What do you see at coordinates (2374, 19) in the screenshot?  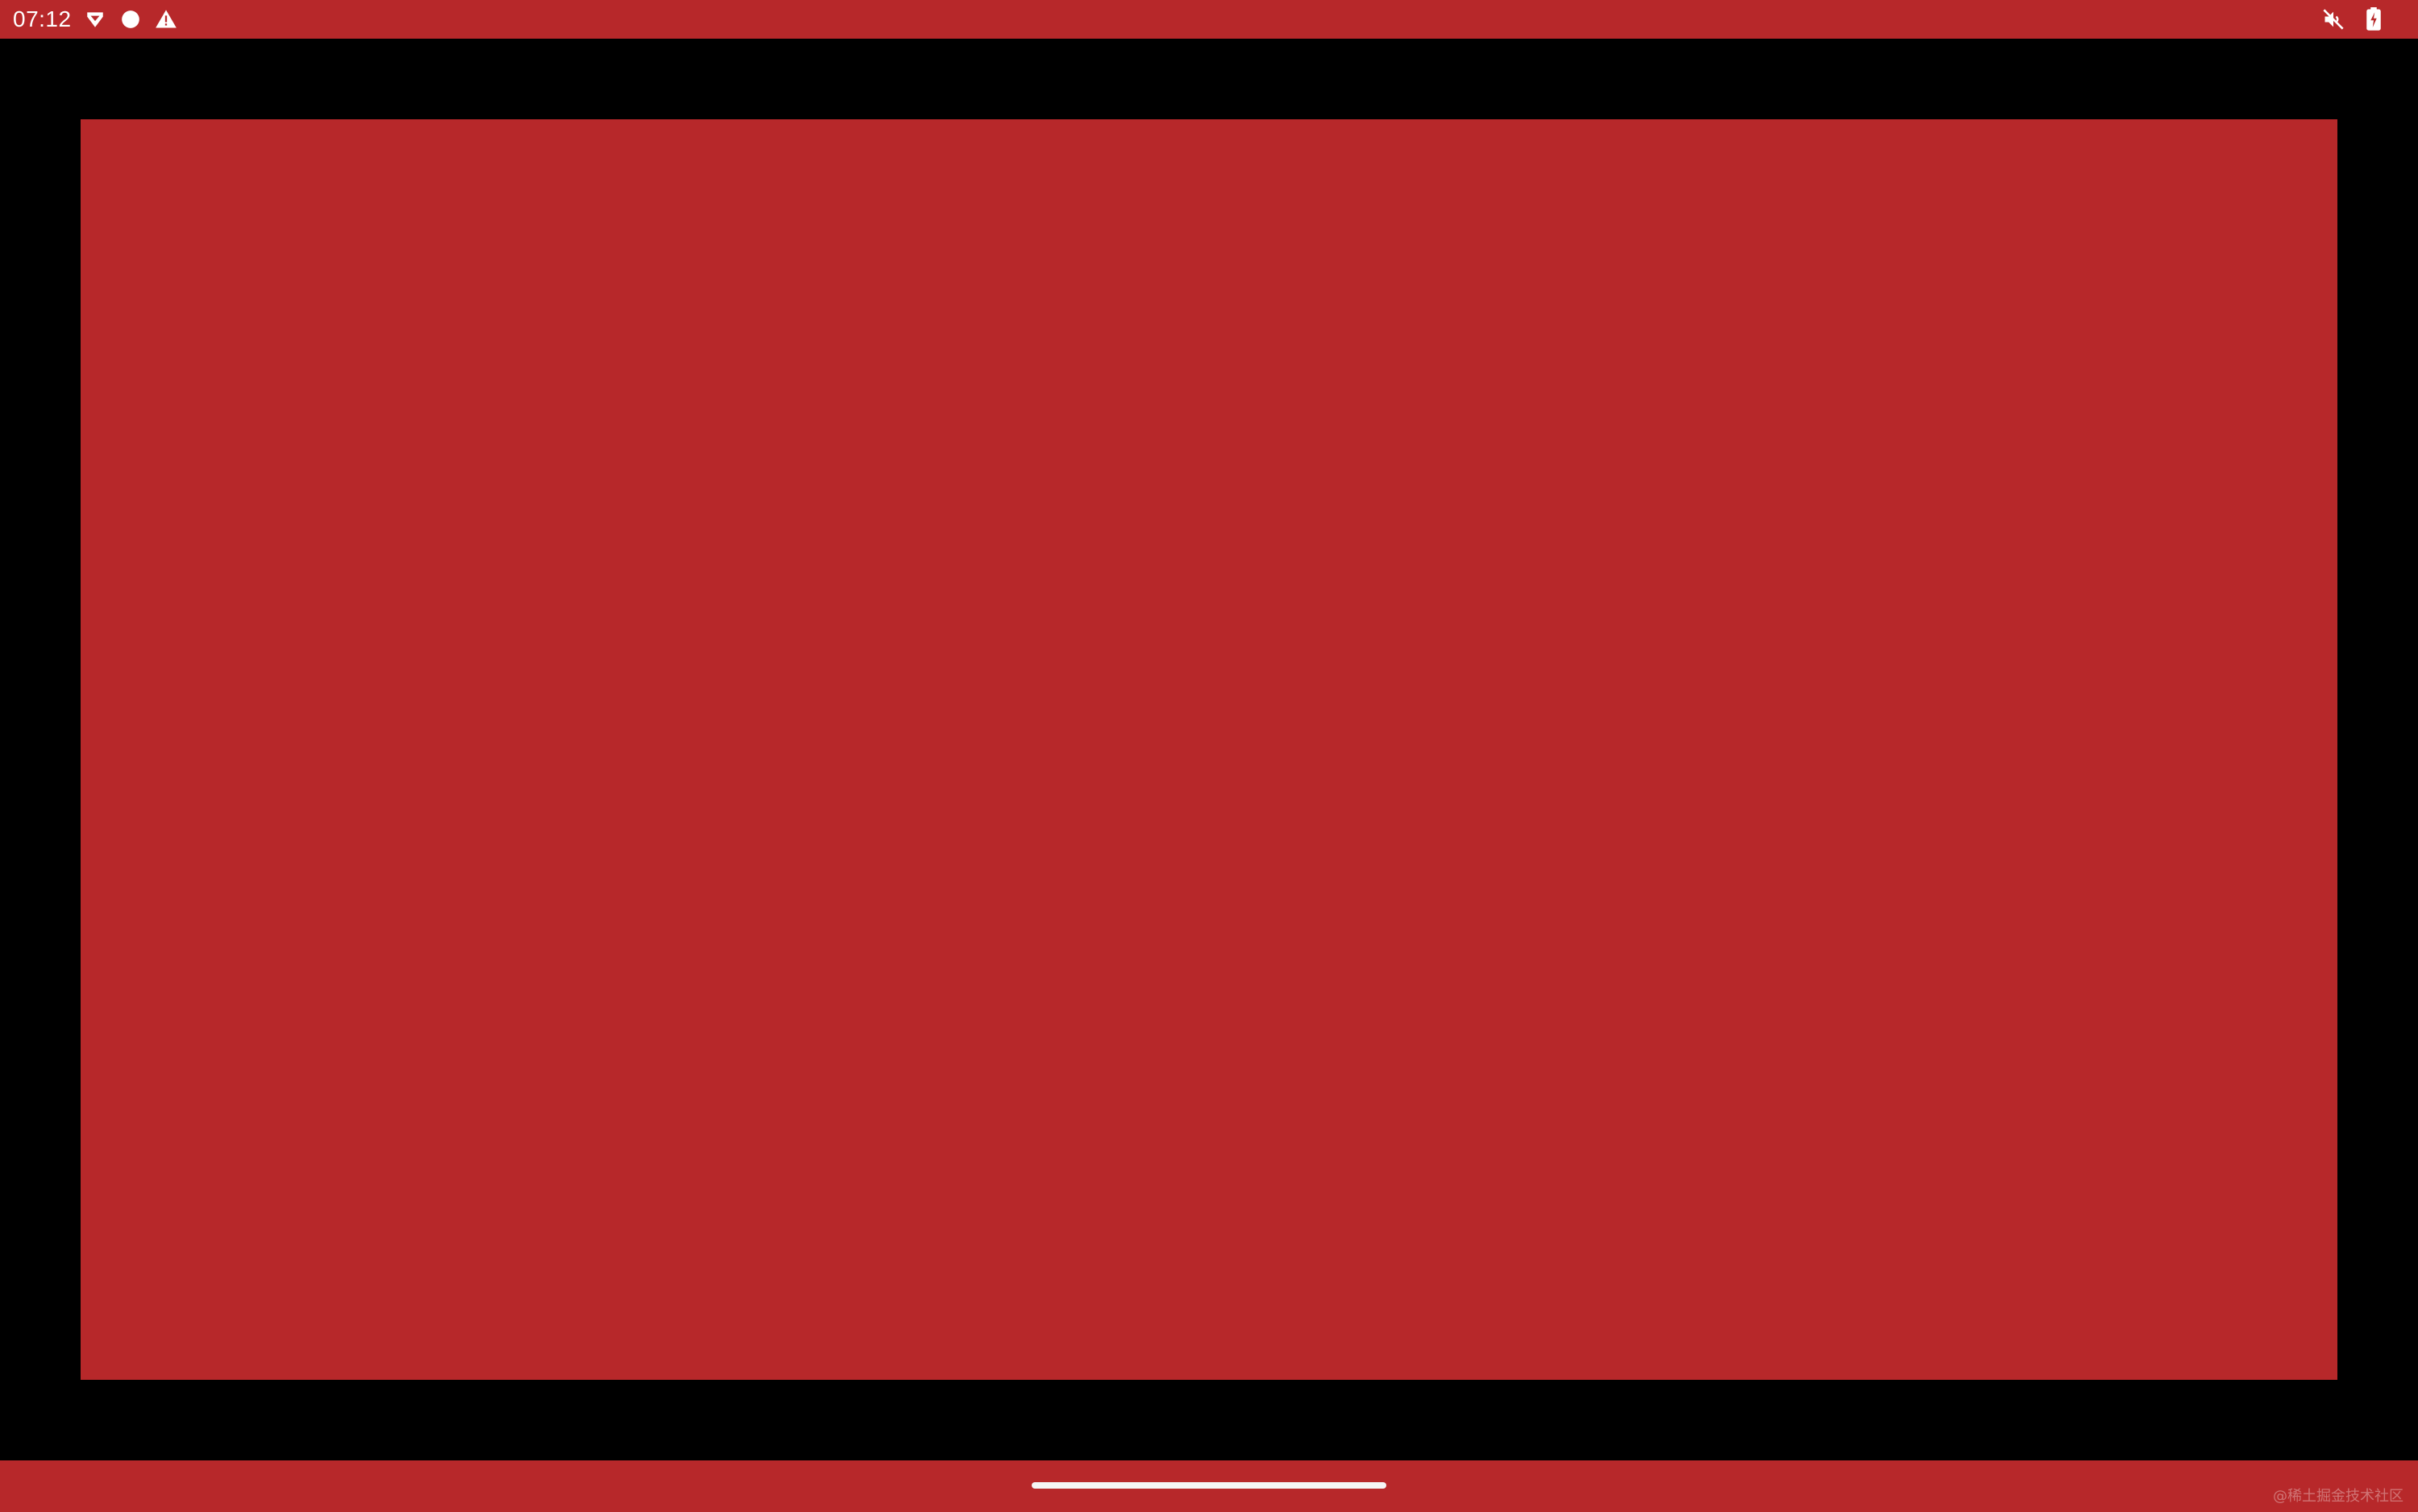 I see `battery-charging-icon` at bounding box center [2374, 19].